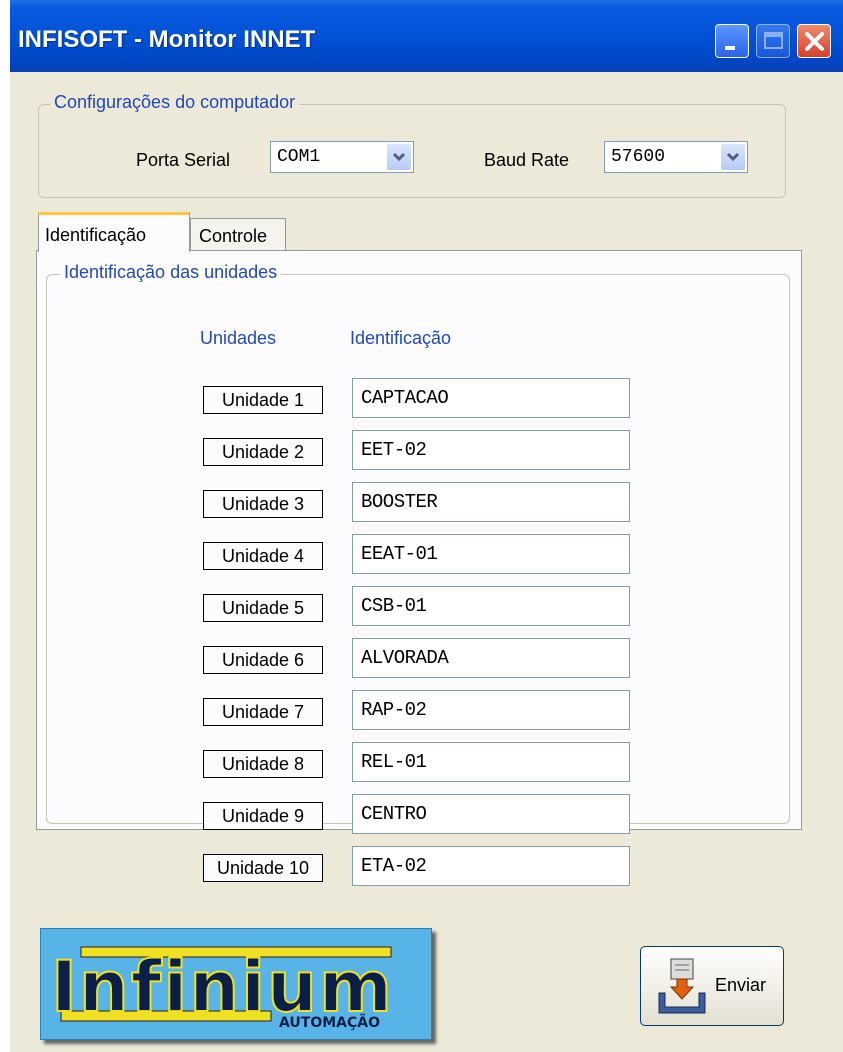  Describe the element at coordinates (491, 658) in the screenshot. I see `unit-identification-field: ALVORADA` at that location.